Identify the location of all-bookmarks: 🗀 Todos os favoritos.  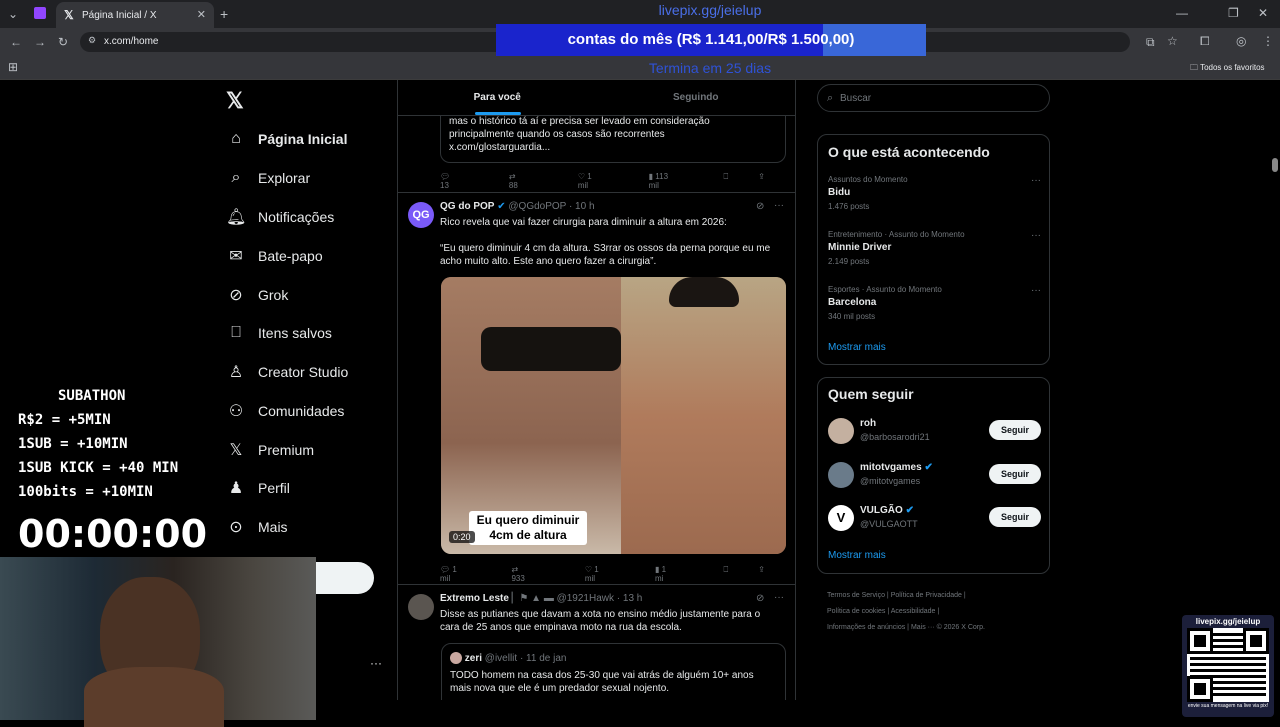
(1227, 69).